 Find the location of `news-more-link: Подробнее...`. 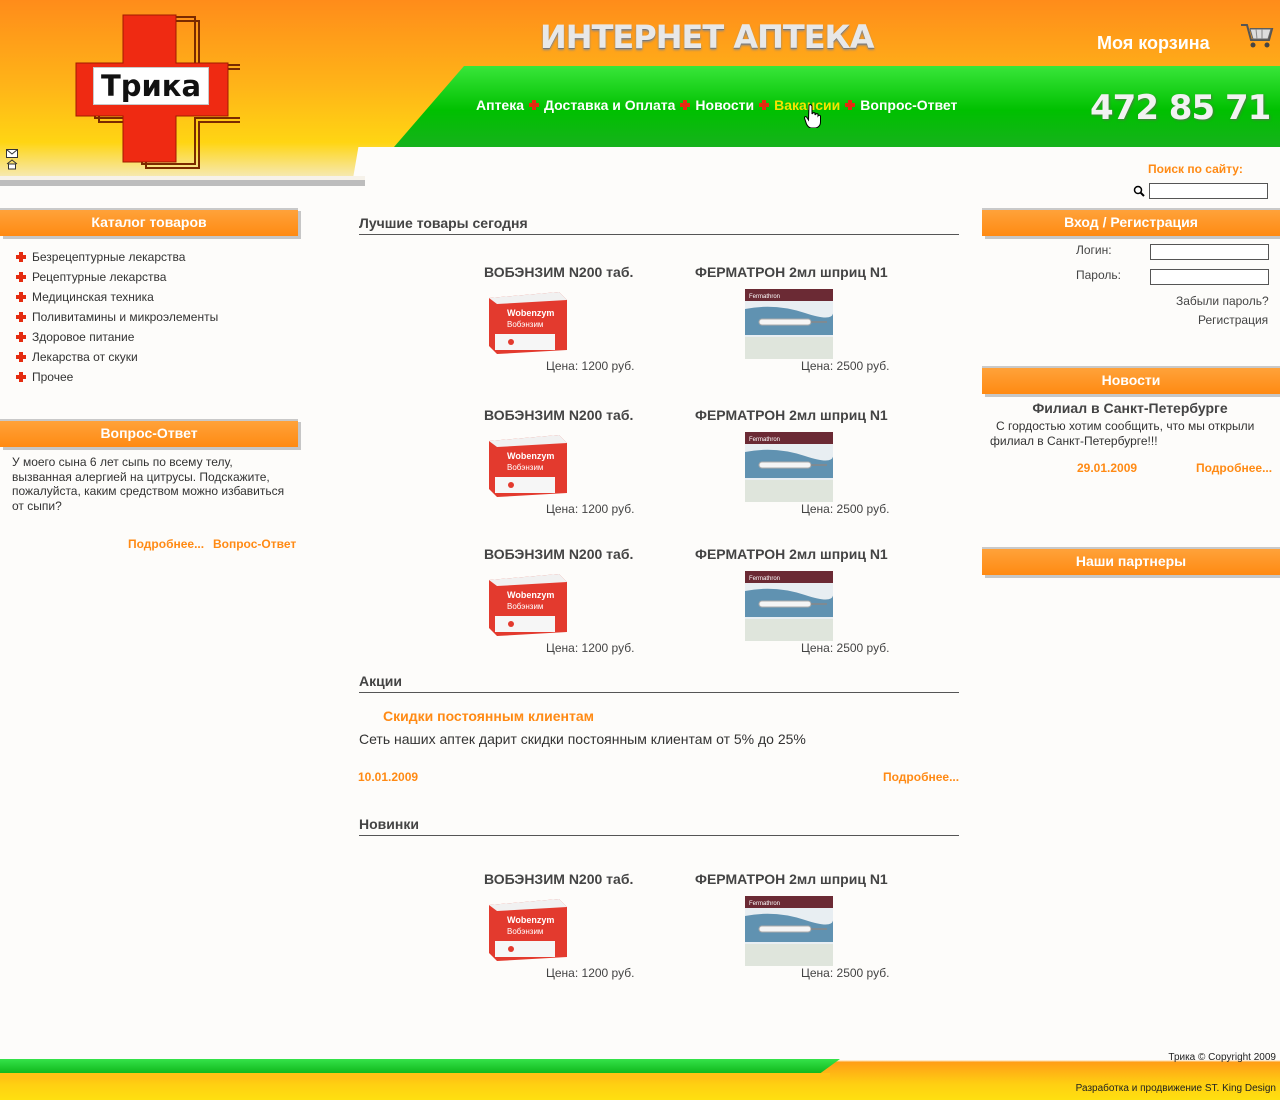

news-more-link: Подробнее... is located at coordinates (1234, 468).